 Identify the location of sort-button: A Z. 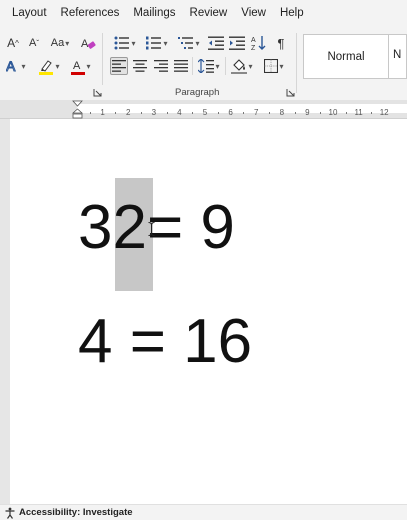
(259, 43).